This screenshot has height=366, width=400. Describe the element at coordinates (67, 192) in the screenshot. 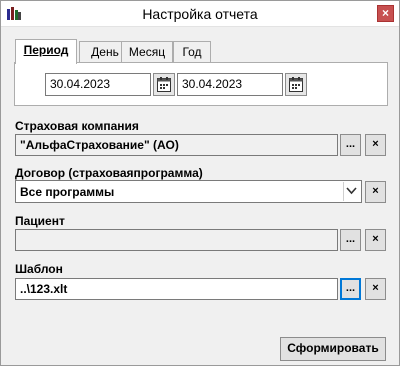

I see `contract-select-value: Все программы` at that location.